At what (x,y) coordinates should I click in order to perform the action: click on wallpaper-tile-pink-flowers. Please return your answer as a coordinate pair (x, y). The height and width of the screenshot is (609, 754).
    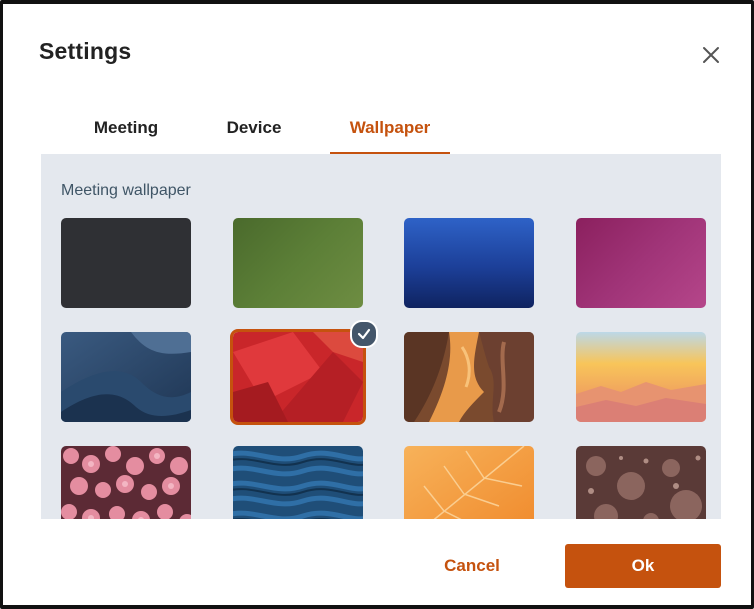
    Looking at the image, I should click on (126, 482).